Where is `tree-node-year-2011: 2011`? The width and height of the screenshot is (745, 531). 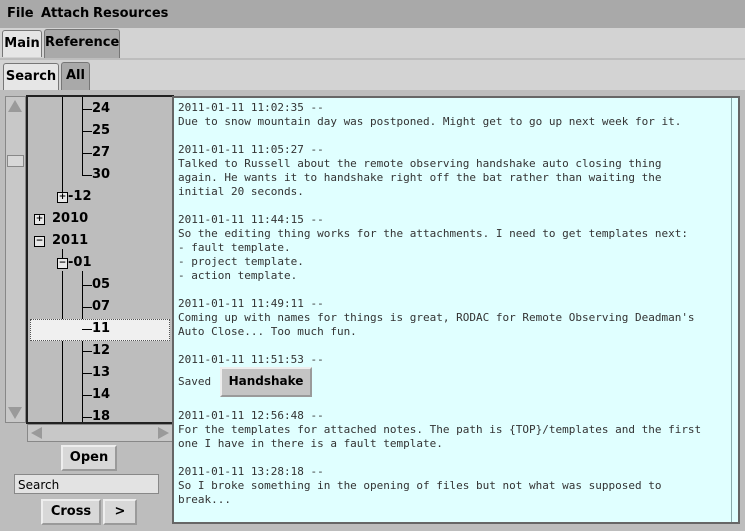
tree-node-year-2011: 2011 is located at coordinates (70, 241).